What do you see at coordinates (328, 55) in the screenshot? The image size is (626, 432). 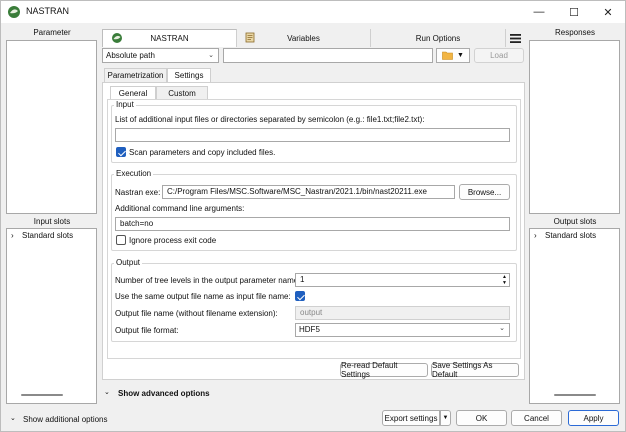 I see `file-path-input` at bounding box center [328, 55].